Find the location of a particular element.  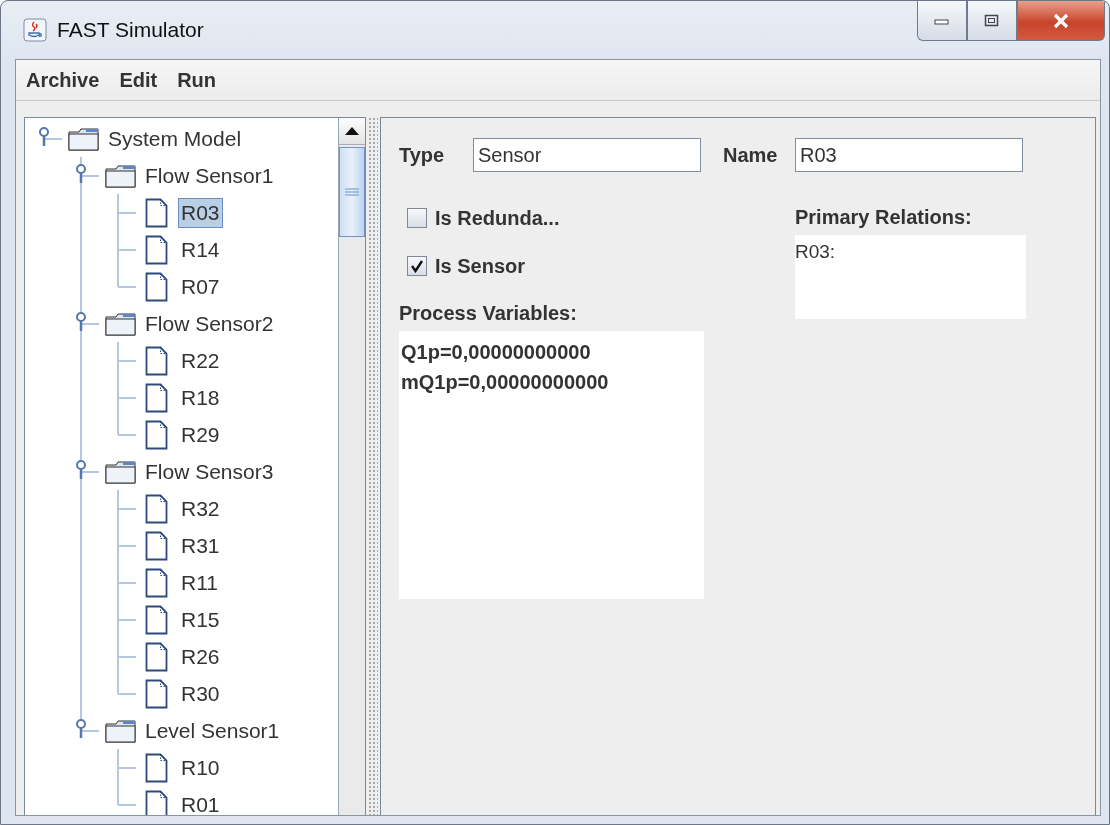

type-field: Sensor is located at coordinates (587, 155).